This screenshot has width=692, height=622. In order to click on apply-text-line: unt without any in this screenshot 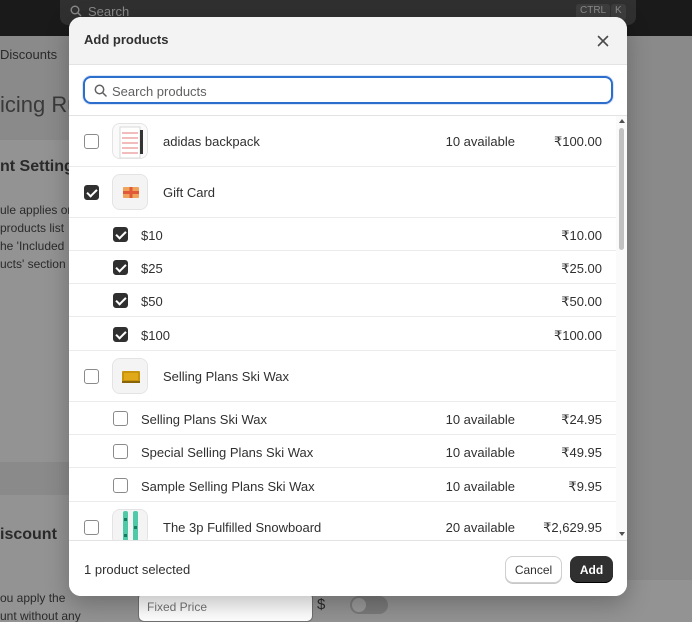, I will do `click(40, 615)`.